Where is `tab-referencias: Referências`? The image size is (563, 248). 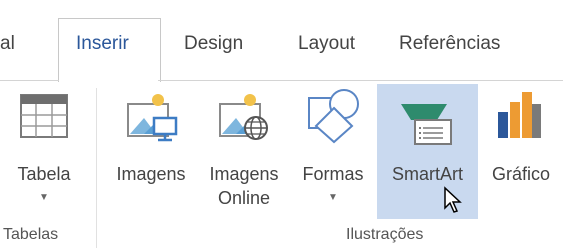
tab-referencias: Referências is located at coordinates (449, 44).